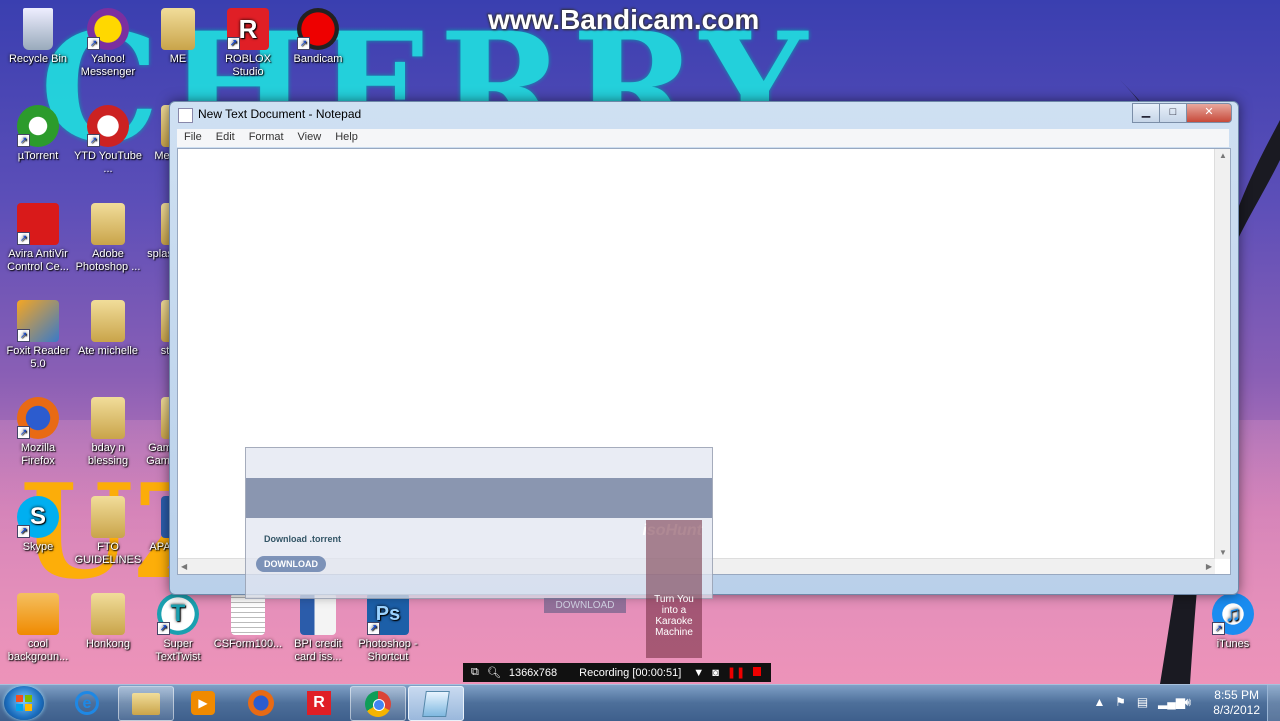 The height and width of the screenshot is (721, 1280). Describe the element at coordinates (585, 605) in the screenshot. I see `ghost-download-button-2: DOWNLOAD` at that location.